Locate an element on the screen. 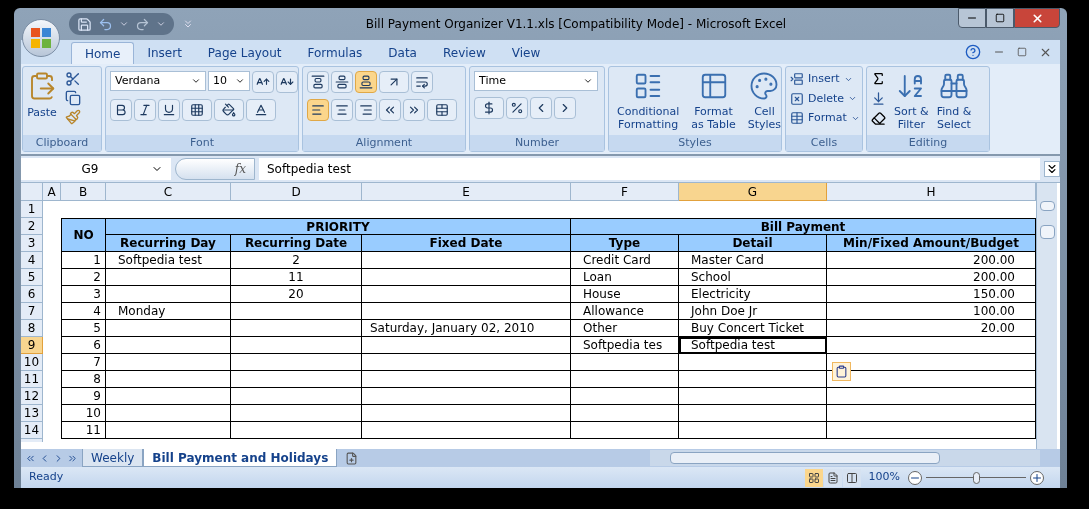  zoom-slider is located at coordinates (976, 477).